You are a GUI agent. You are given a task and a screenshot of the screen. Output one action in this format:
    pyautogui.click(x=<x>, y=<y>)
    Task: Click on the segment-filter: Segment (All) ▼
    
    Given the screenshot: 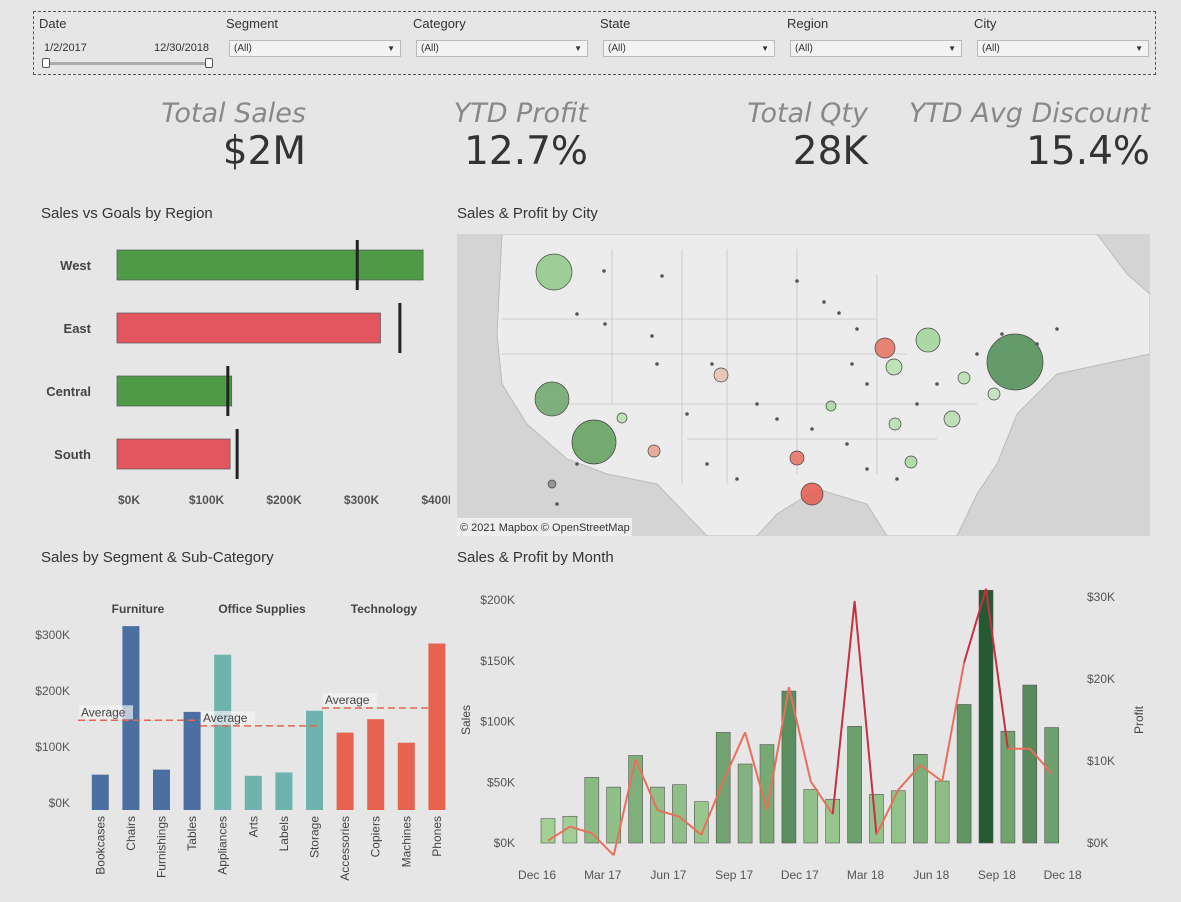 What is the action you would take?
    pyautogui.click(x=313, y=36)
    